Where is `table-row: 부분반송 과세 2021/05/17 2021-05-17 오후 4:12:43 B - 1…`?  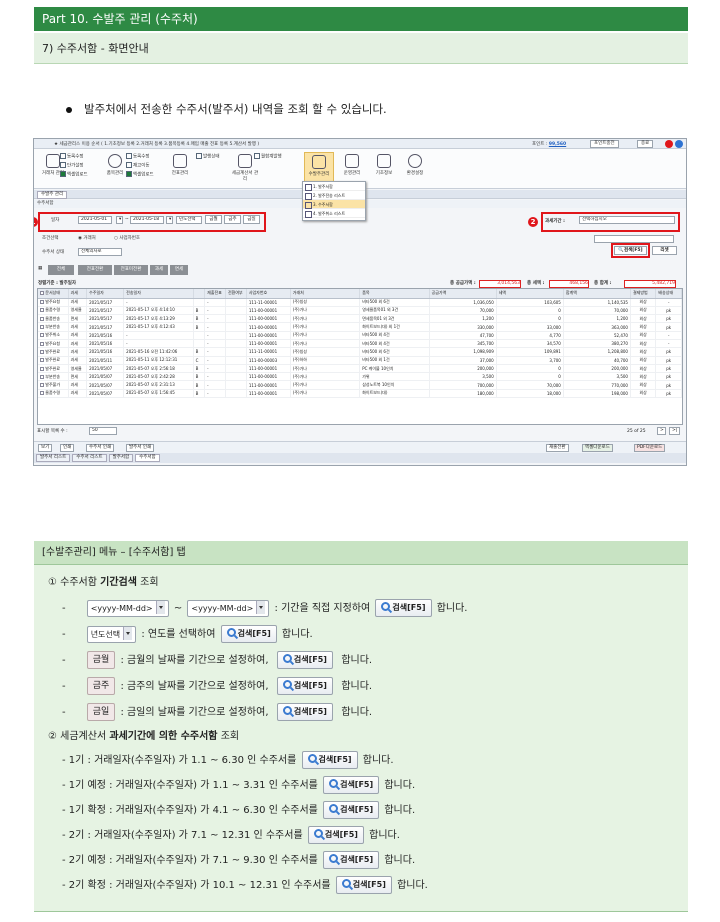 table-row: 부분반송 과세 2021/05/17 2021-05-17 오후 4:12:43 B - 1… is located at coordinates (360, 327).